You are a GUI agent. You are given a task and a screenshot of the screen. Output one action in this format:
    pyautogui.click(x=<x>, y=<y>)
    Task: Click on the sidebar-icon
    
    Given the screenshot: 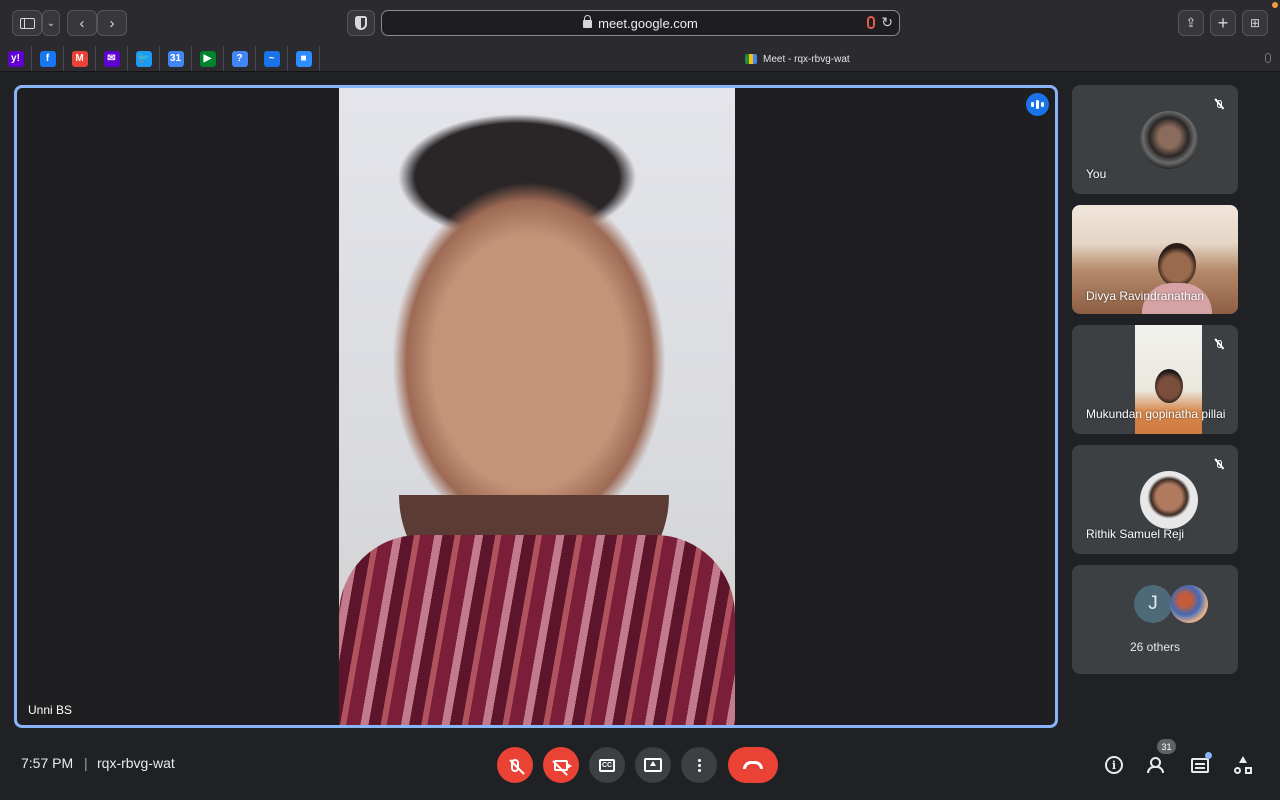 What is the action you would take?
    pyautogui.click(x=27, y=23)
    